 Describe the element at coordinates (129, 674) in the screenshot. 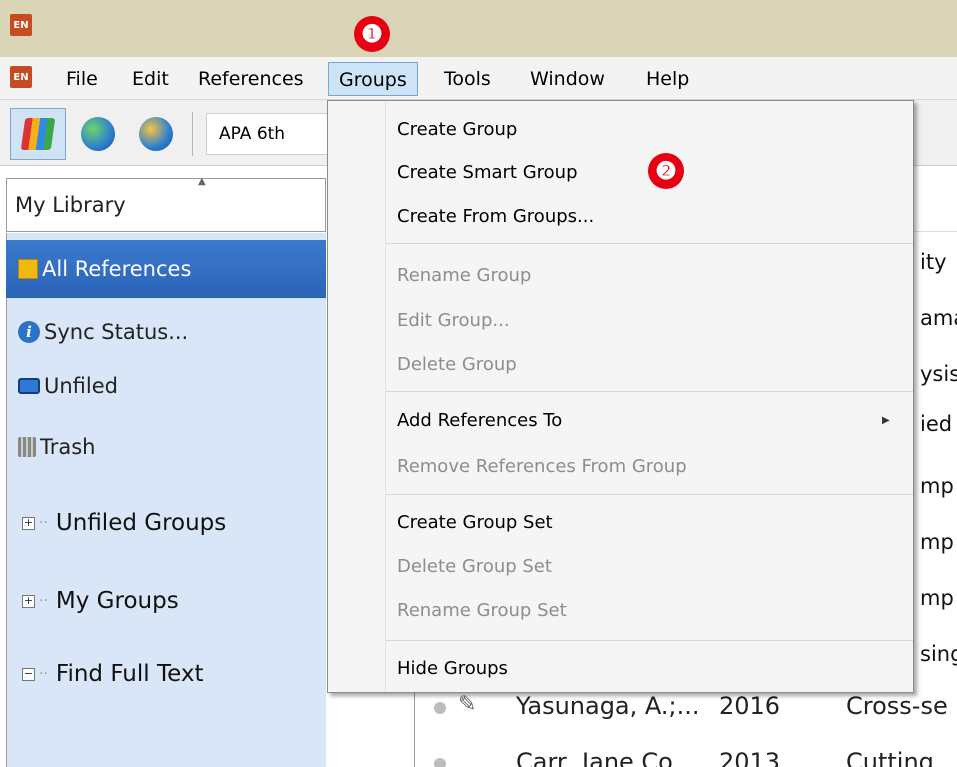

I see `group-set-label: Find Full Text` at that location.